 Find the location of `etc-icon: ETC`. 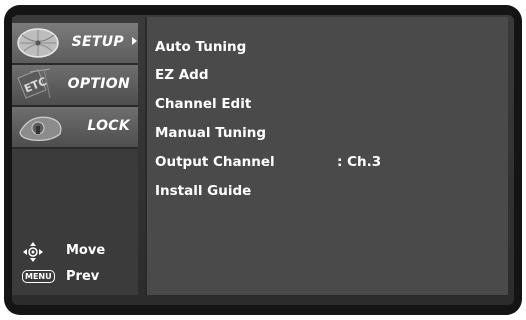

etc-icon: ETC is located at coordinates (34, 83).